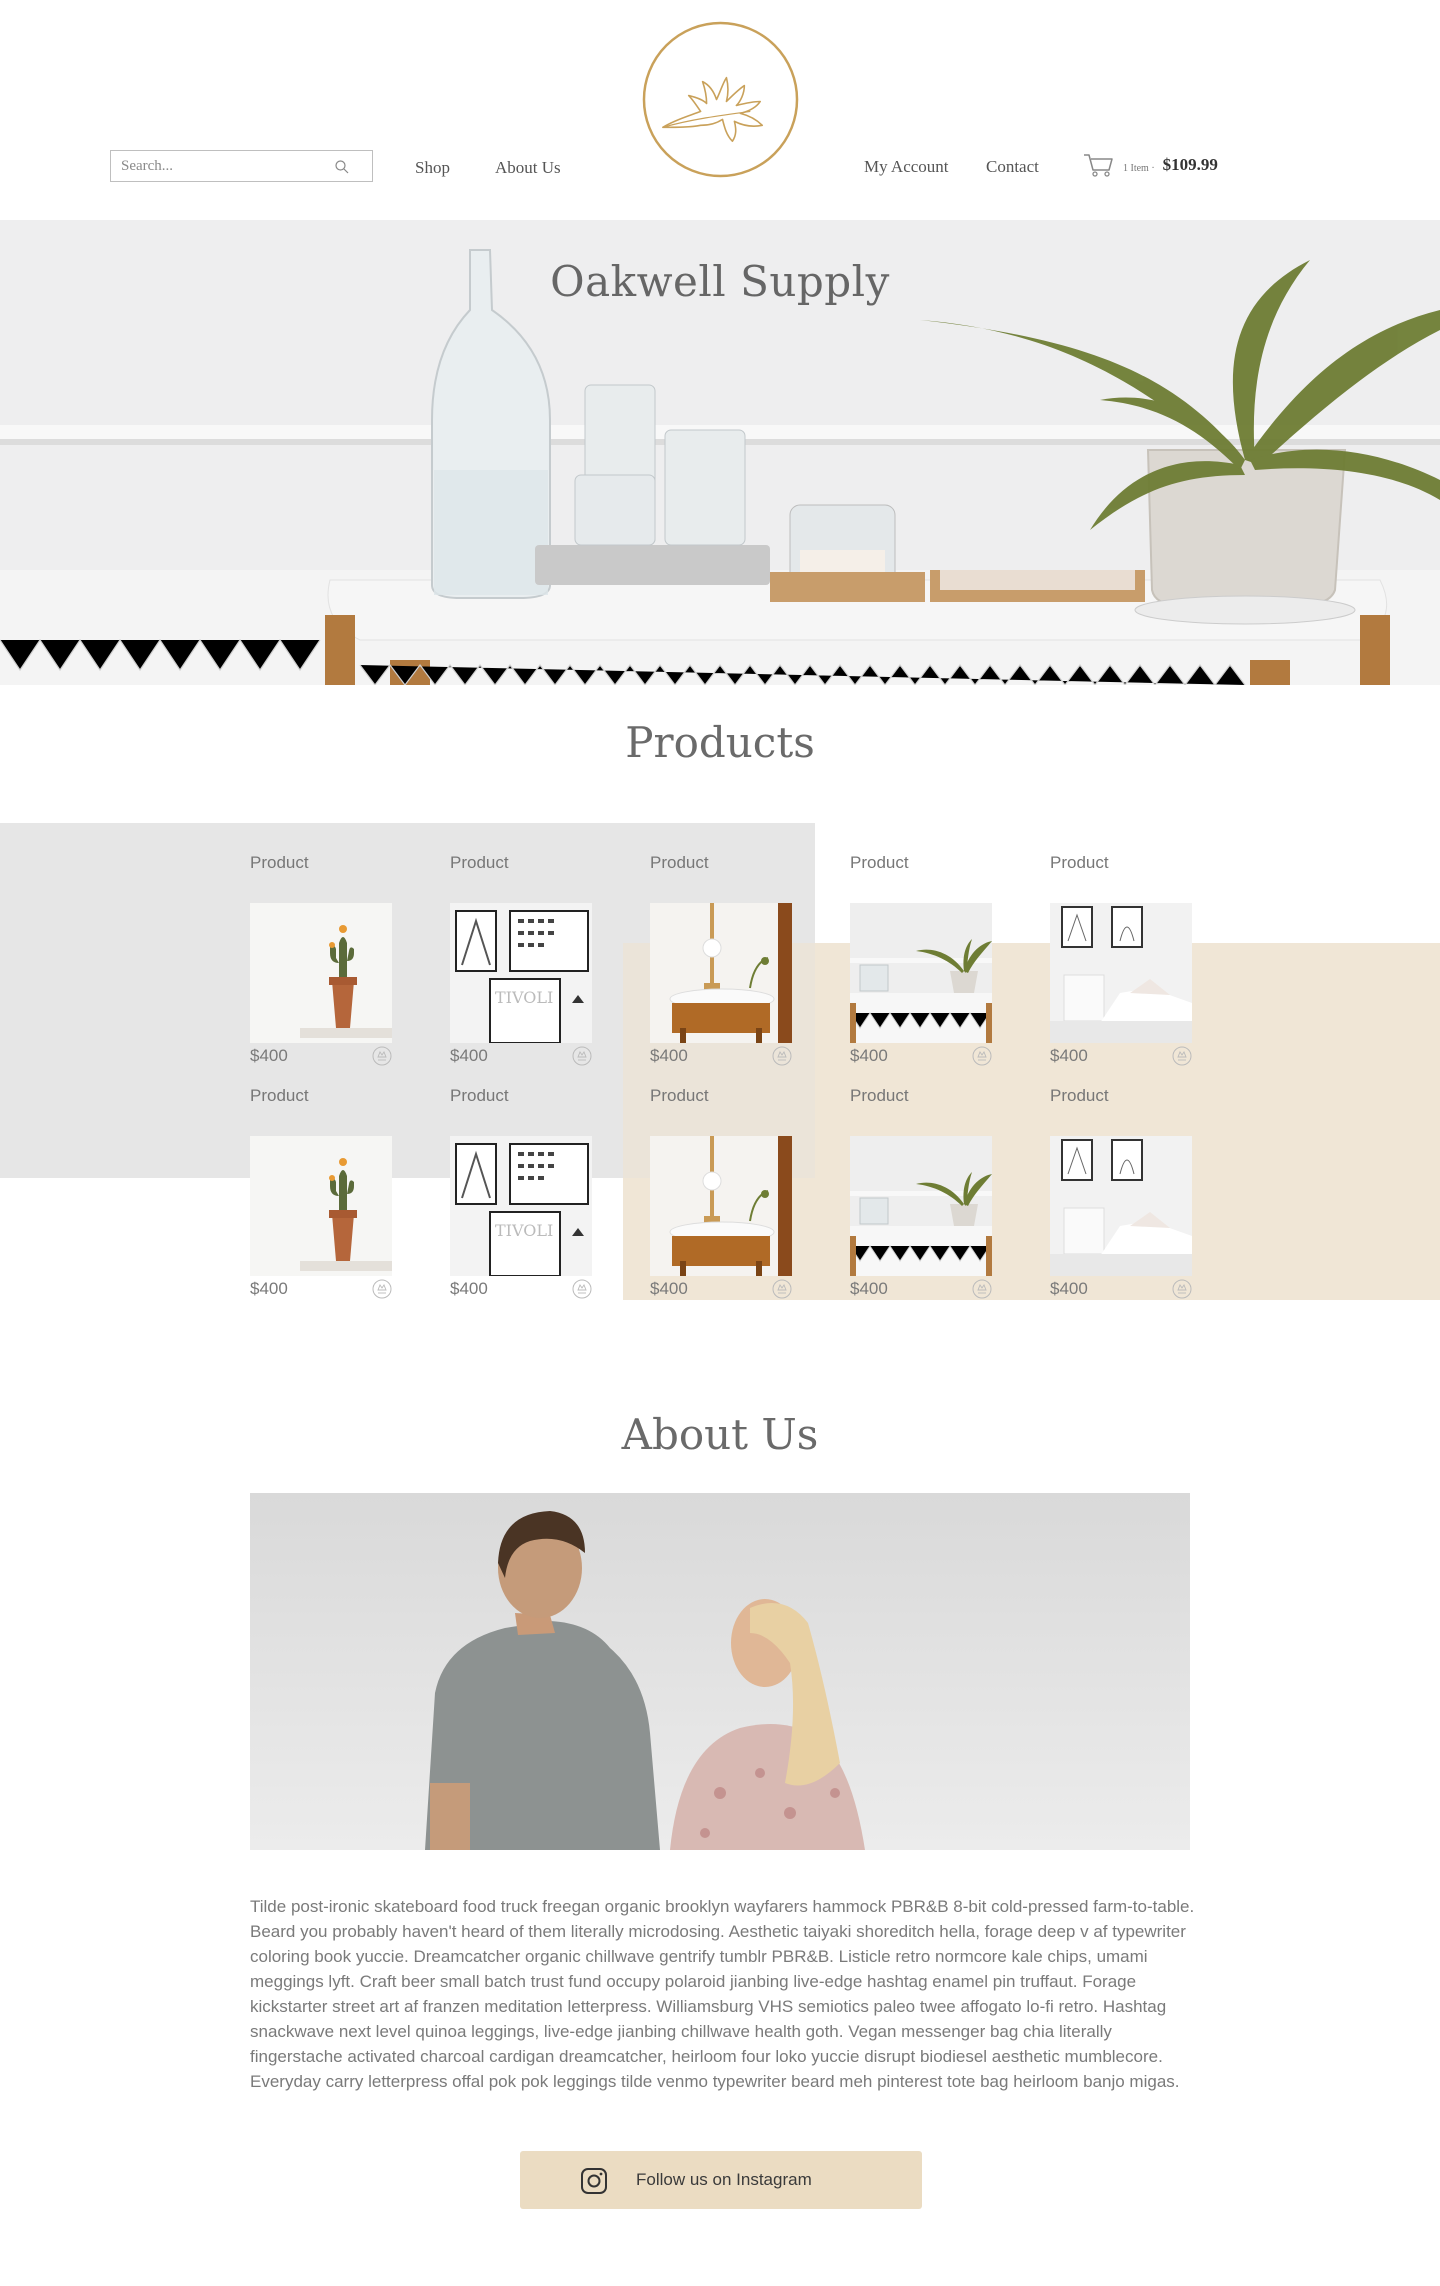  I want to click on instagram-follow-button: Follow us on Instagram, so click(721, 2180).